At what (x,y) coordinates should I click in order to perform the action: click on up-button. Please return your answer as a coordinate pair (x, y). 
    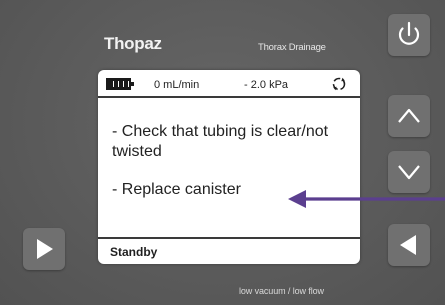
    Looking at the image, I should click on (409, 116).